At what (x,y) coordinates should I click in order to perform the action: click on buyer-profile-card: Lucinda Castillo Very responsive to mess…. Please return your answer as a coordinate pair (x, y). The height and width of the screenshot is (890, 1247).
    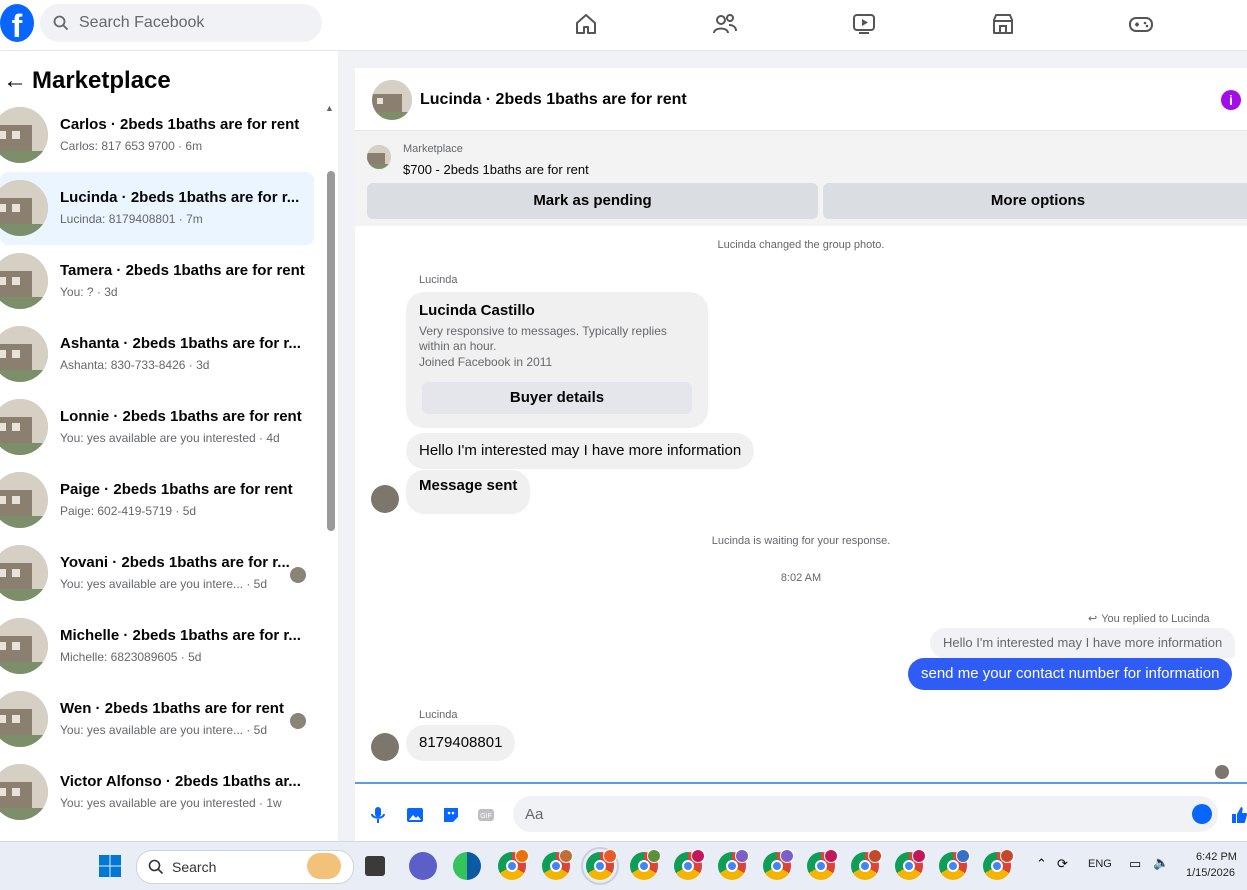
    Looking at the image, I should click on (557, 360).